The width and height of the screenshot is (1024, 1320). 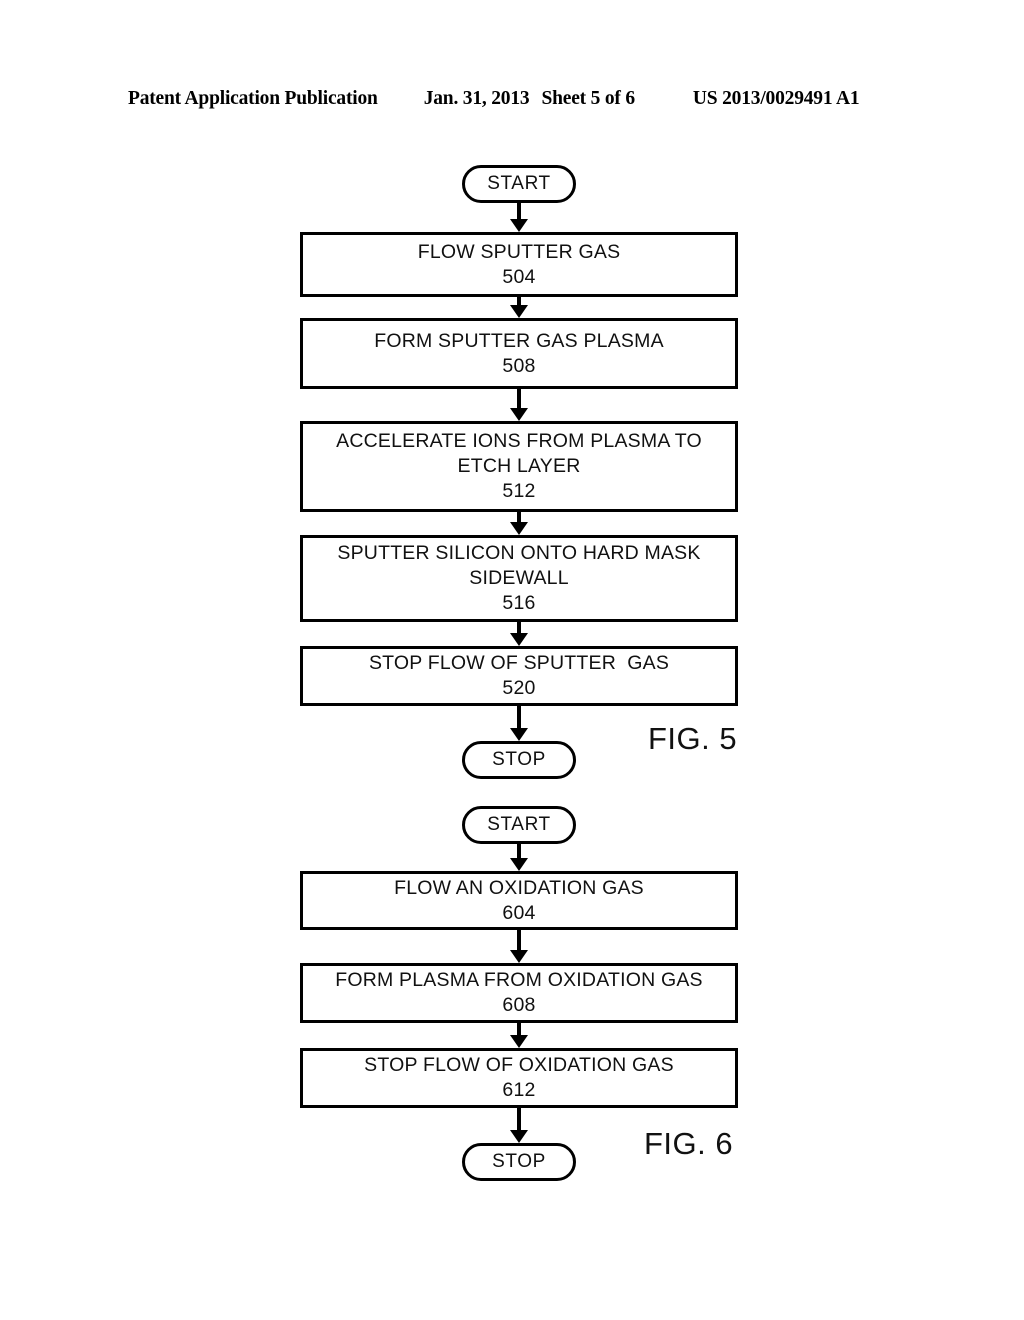 What do you see at coordinates (519, 887) in the screenshot?
I see `node-label: FLOW AN OXIDATION GAS` at bounding box center [519, 887].